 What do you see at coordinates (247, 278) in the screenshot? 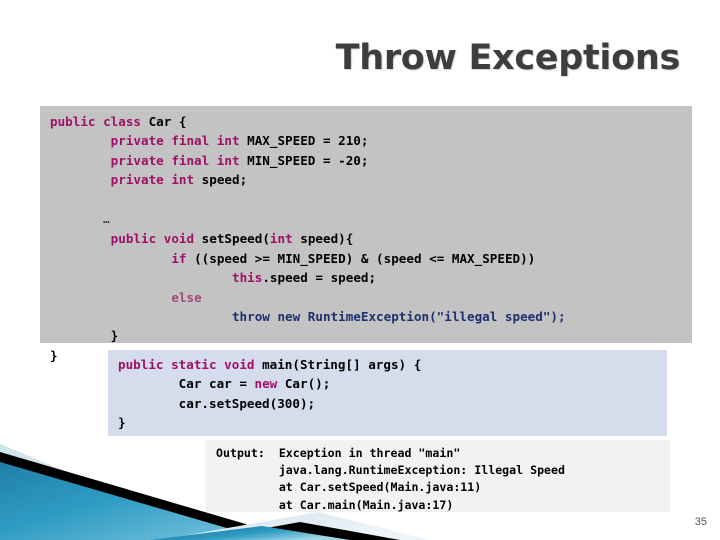
I see `code-token: this` at bounding box center [247, 278].